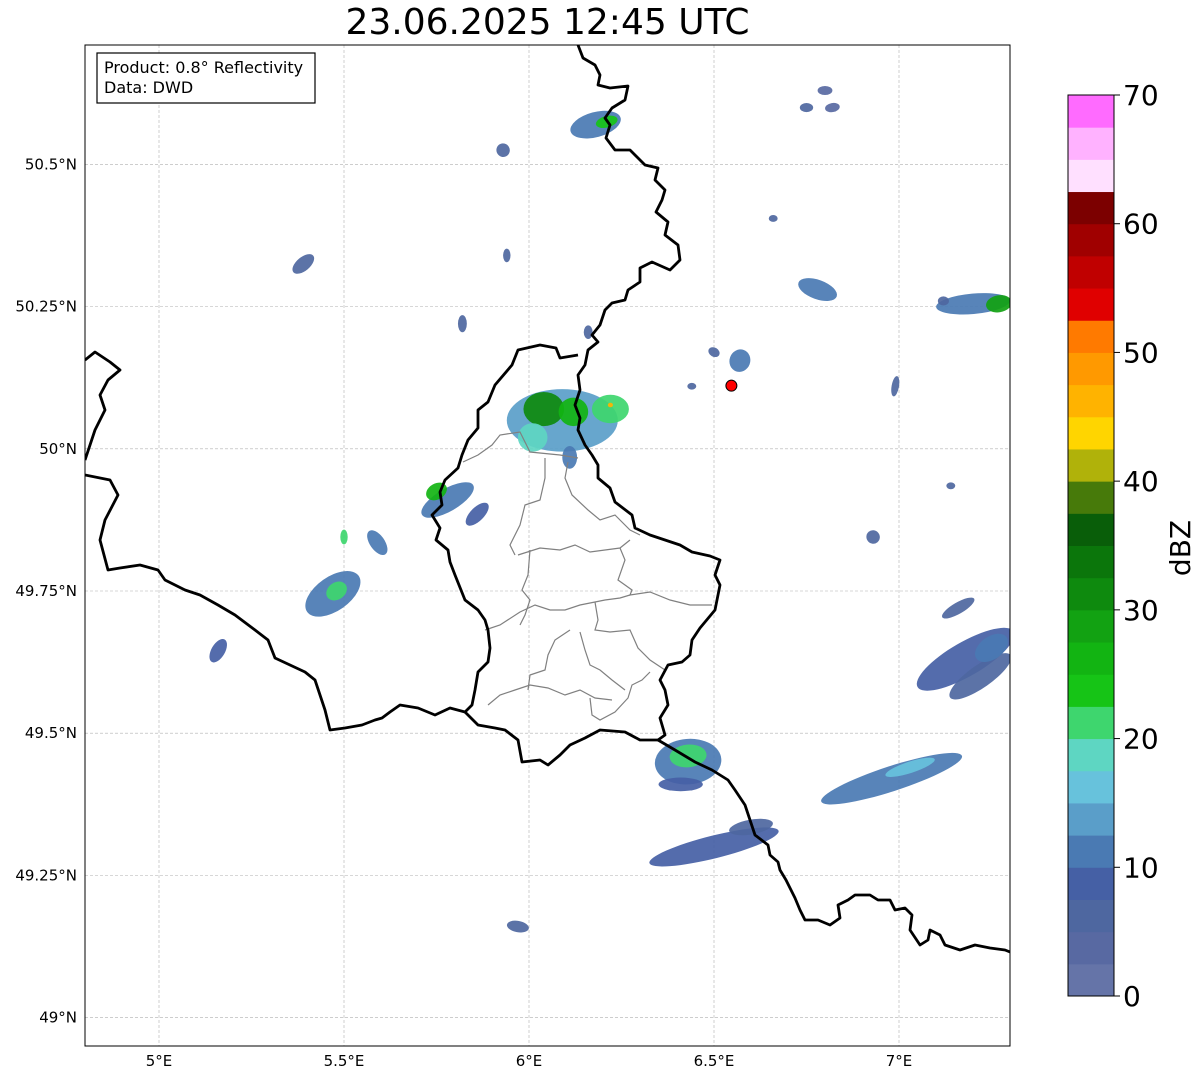  Describe the element at coordinates (58, 449) in the screenshot. I see `lat-tick-label: 50°N` at that location.